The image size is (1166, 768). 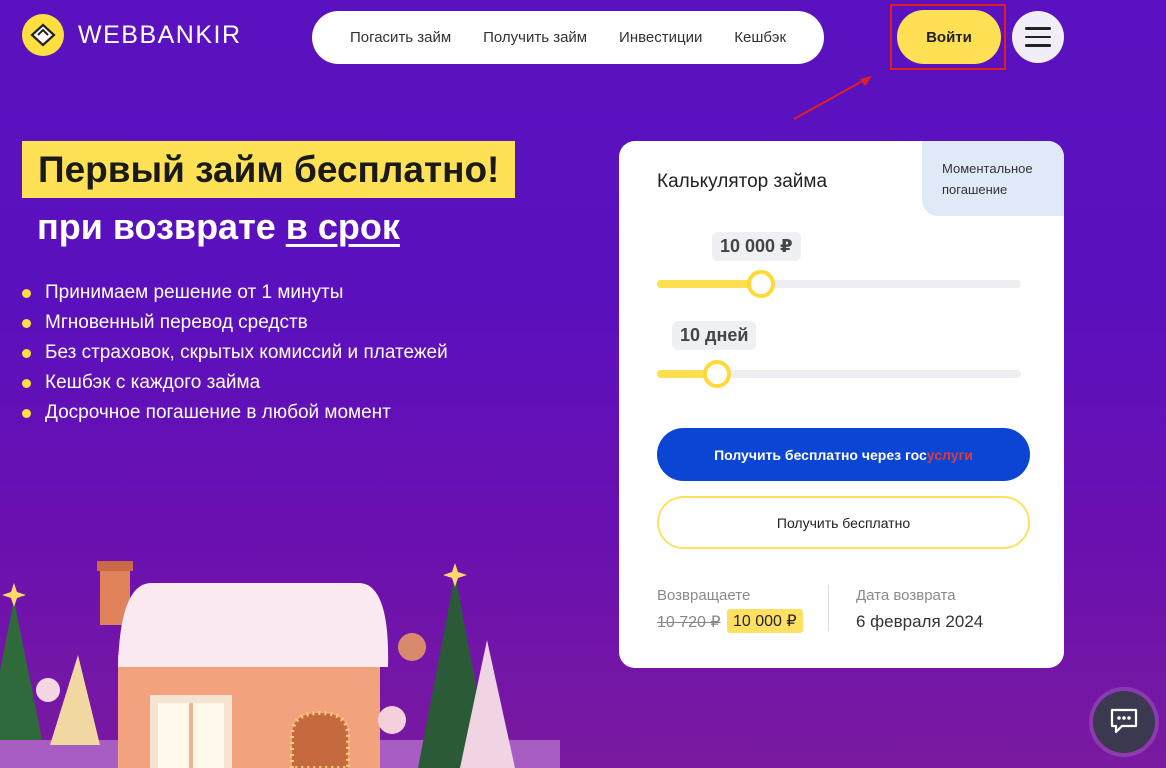 What do you see at coordinates (839, 374) in the screenshot?
I see `days-slider` at bounding box center [839, 374].